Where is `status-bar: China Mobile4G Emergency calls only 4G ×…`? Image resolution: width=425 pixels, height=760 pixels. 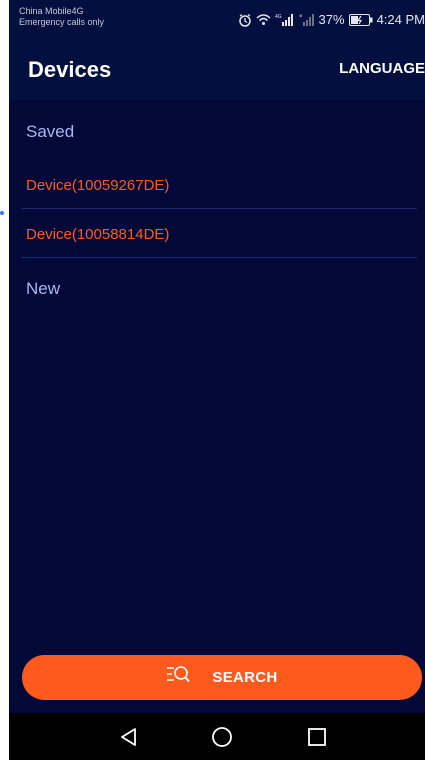
status-bar: China Mobile4G Emergency calls only 4G ×… is located at coordinates (217, 20).